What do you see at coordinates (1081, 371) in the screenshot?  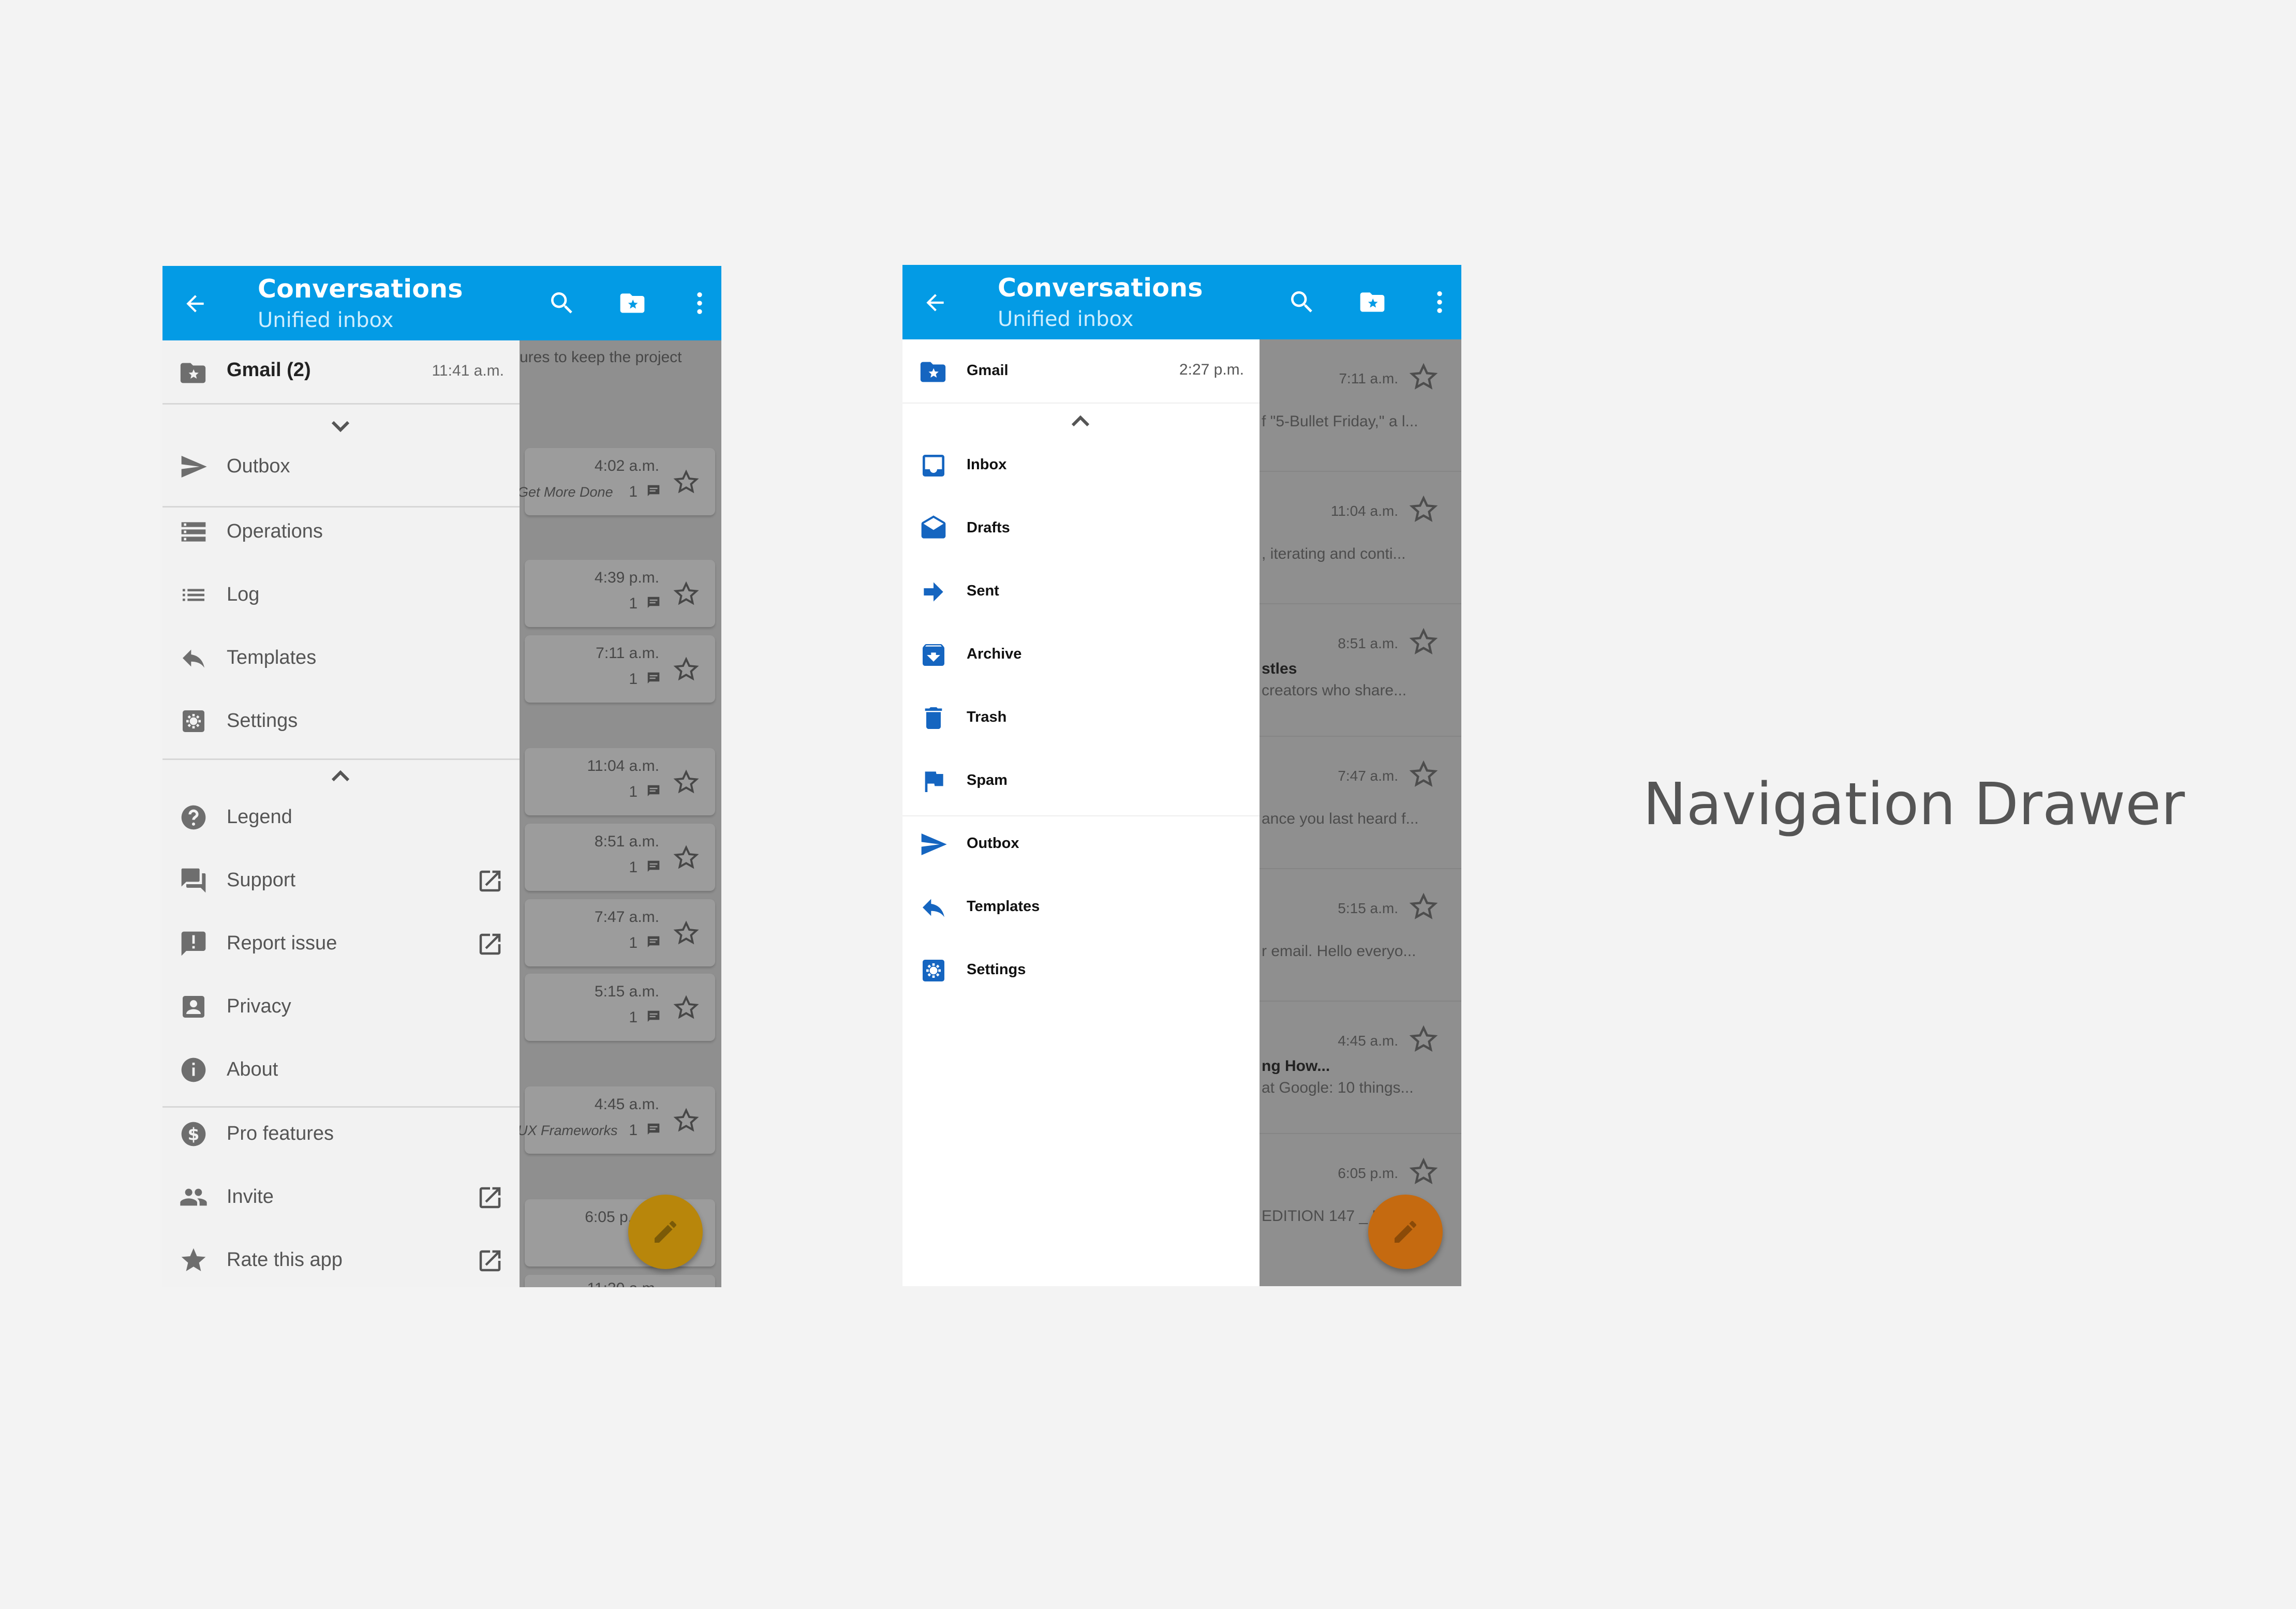 I see `account-header: Gmail 2:27 p.m.` at bounding box center [1081, 371].